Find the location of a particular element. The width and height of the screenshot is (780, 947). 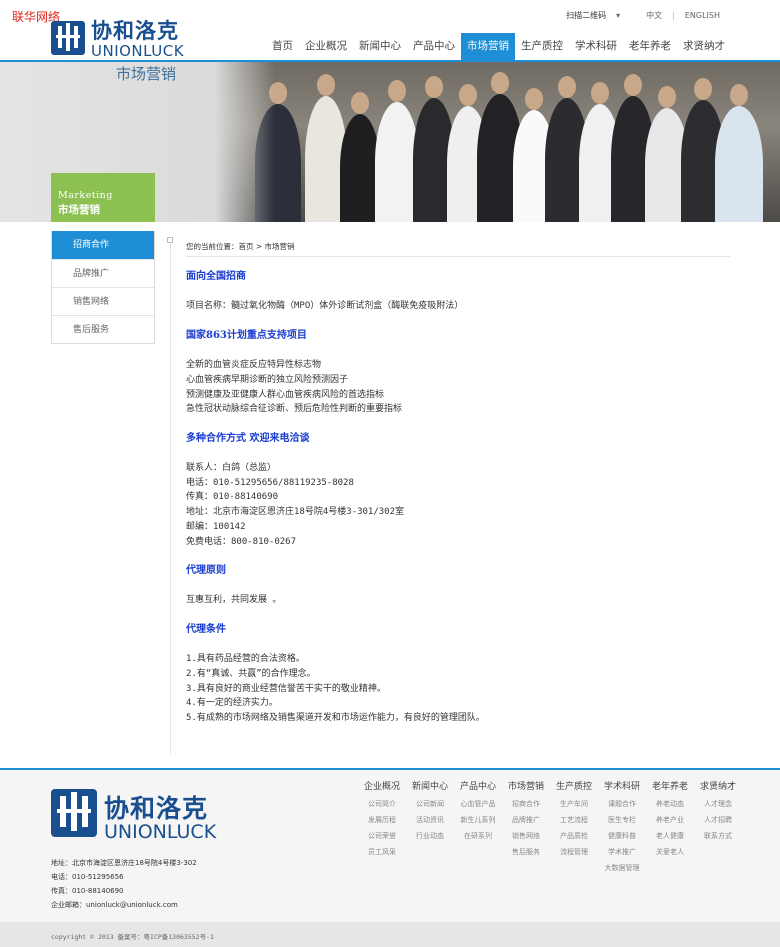

footer-link: 活动资讯 is located at coordinates (430, 820).